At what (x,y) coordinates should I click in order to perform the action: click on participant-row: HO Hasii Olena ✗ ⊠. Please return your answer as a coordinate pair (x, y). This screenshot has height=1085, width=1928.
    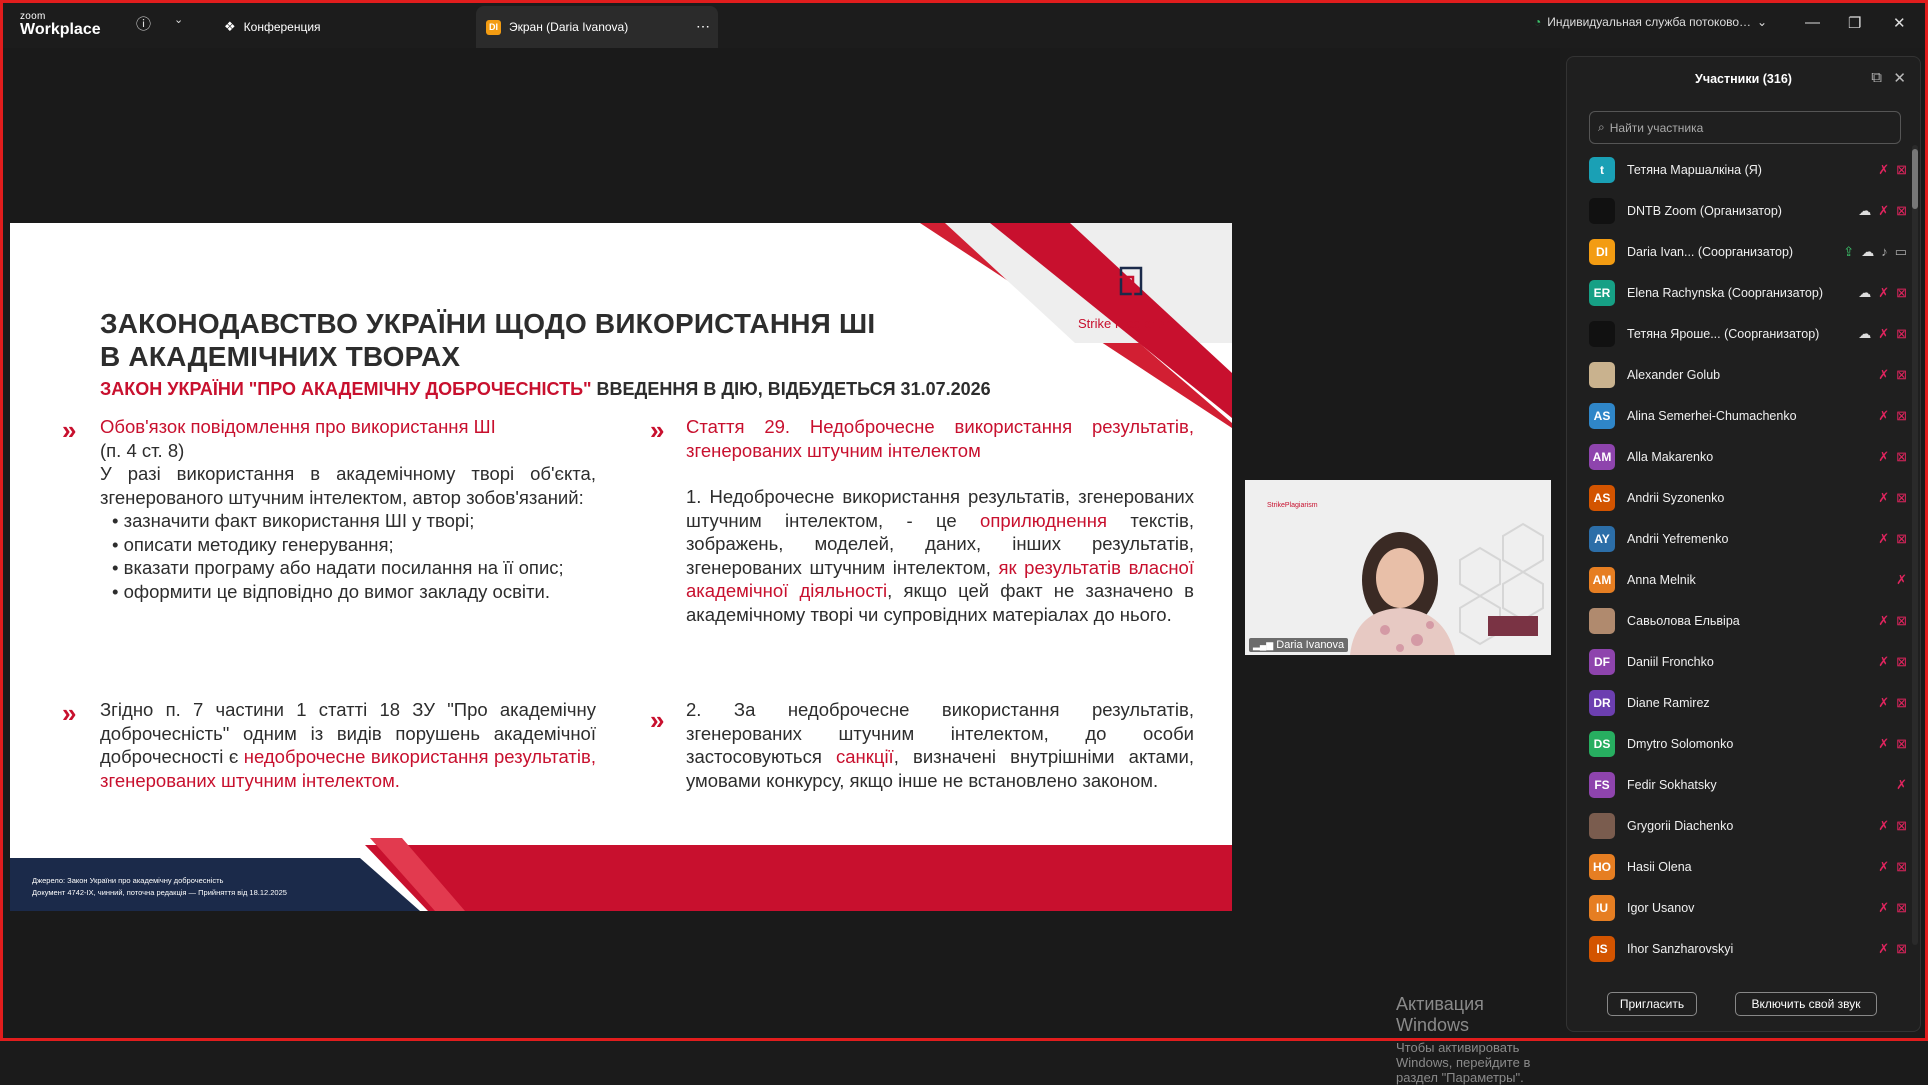
    Looking at the image, I should click on (1748, 866).